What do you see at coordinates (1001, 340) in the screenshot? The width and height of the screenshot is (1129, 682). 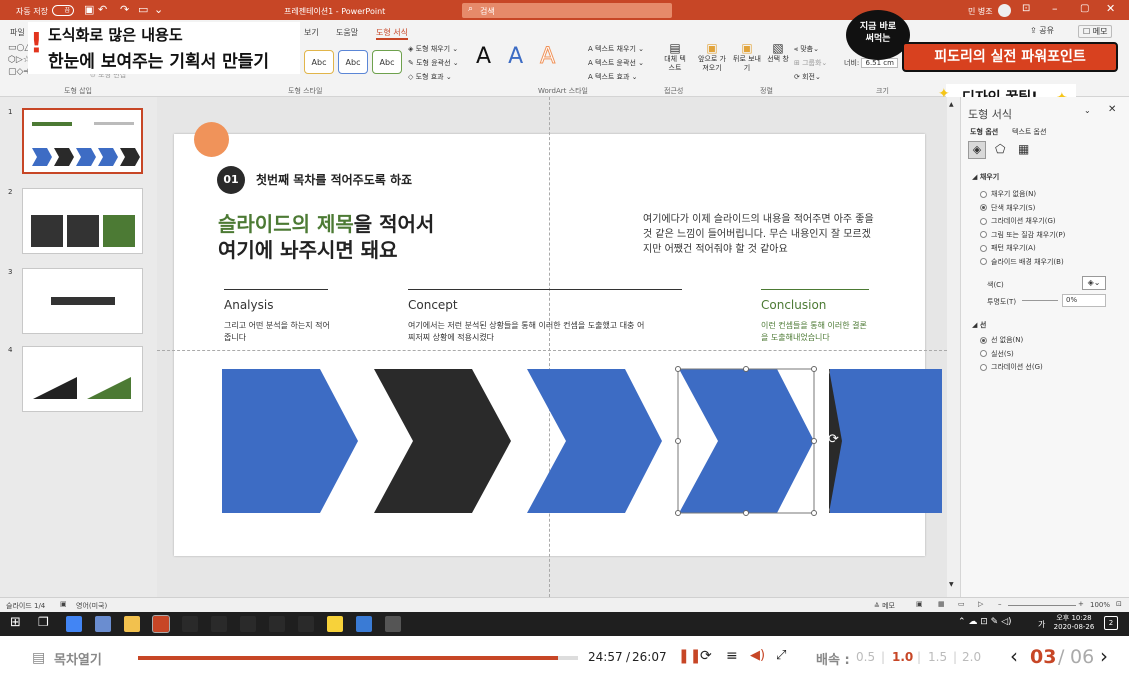 I see `line-option: 선 없음(N)` at bounding box center [1001, 340].